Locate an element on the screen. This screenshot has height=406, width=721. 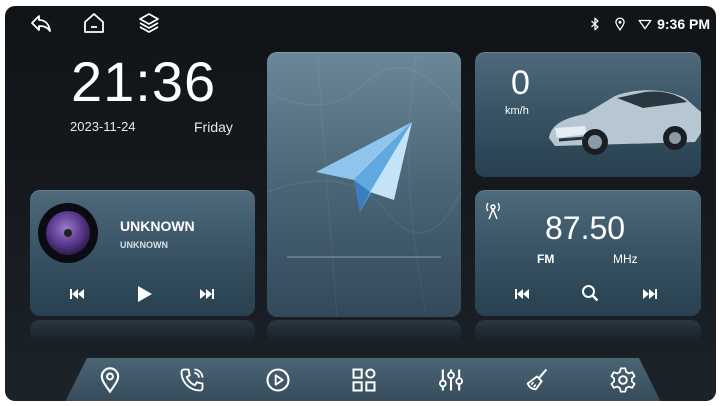
music-card: UNKNOWN UNKNOWN is located at coordinates (142, 253).